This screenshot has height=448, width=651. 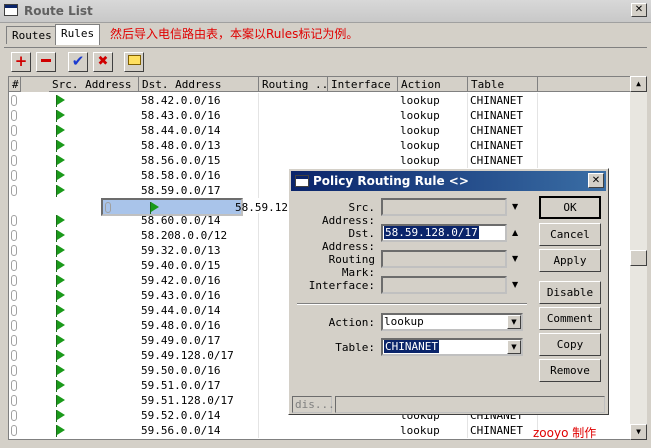 I want to click on scroll-thumb, so click(x=638, y=258).